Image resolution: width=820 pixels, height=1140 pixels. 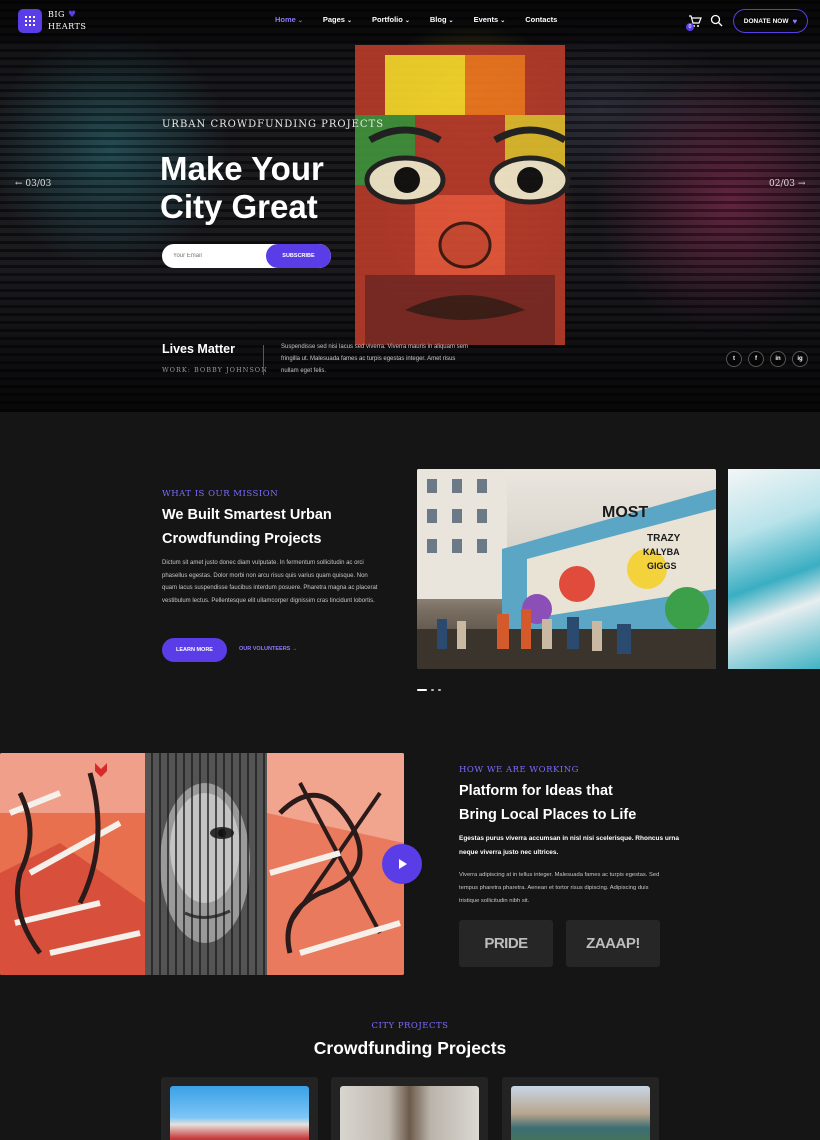 What do you see at coordinates (56, 14) in the screenshot?
I see `logo-line1: BIG` at bounding box center [56, 14].